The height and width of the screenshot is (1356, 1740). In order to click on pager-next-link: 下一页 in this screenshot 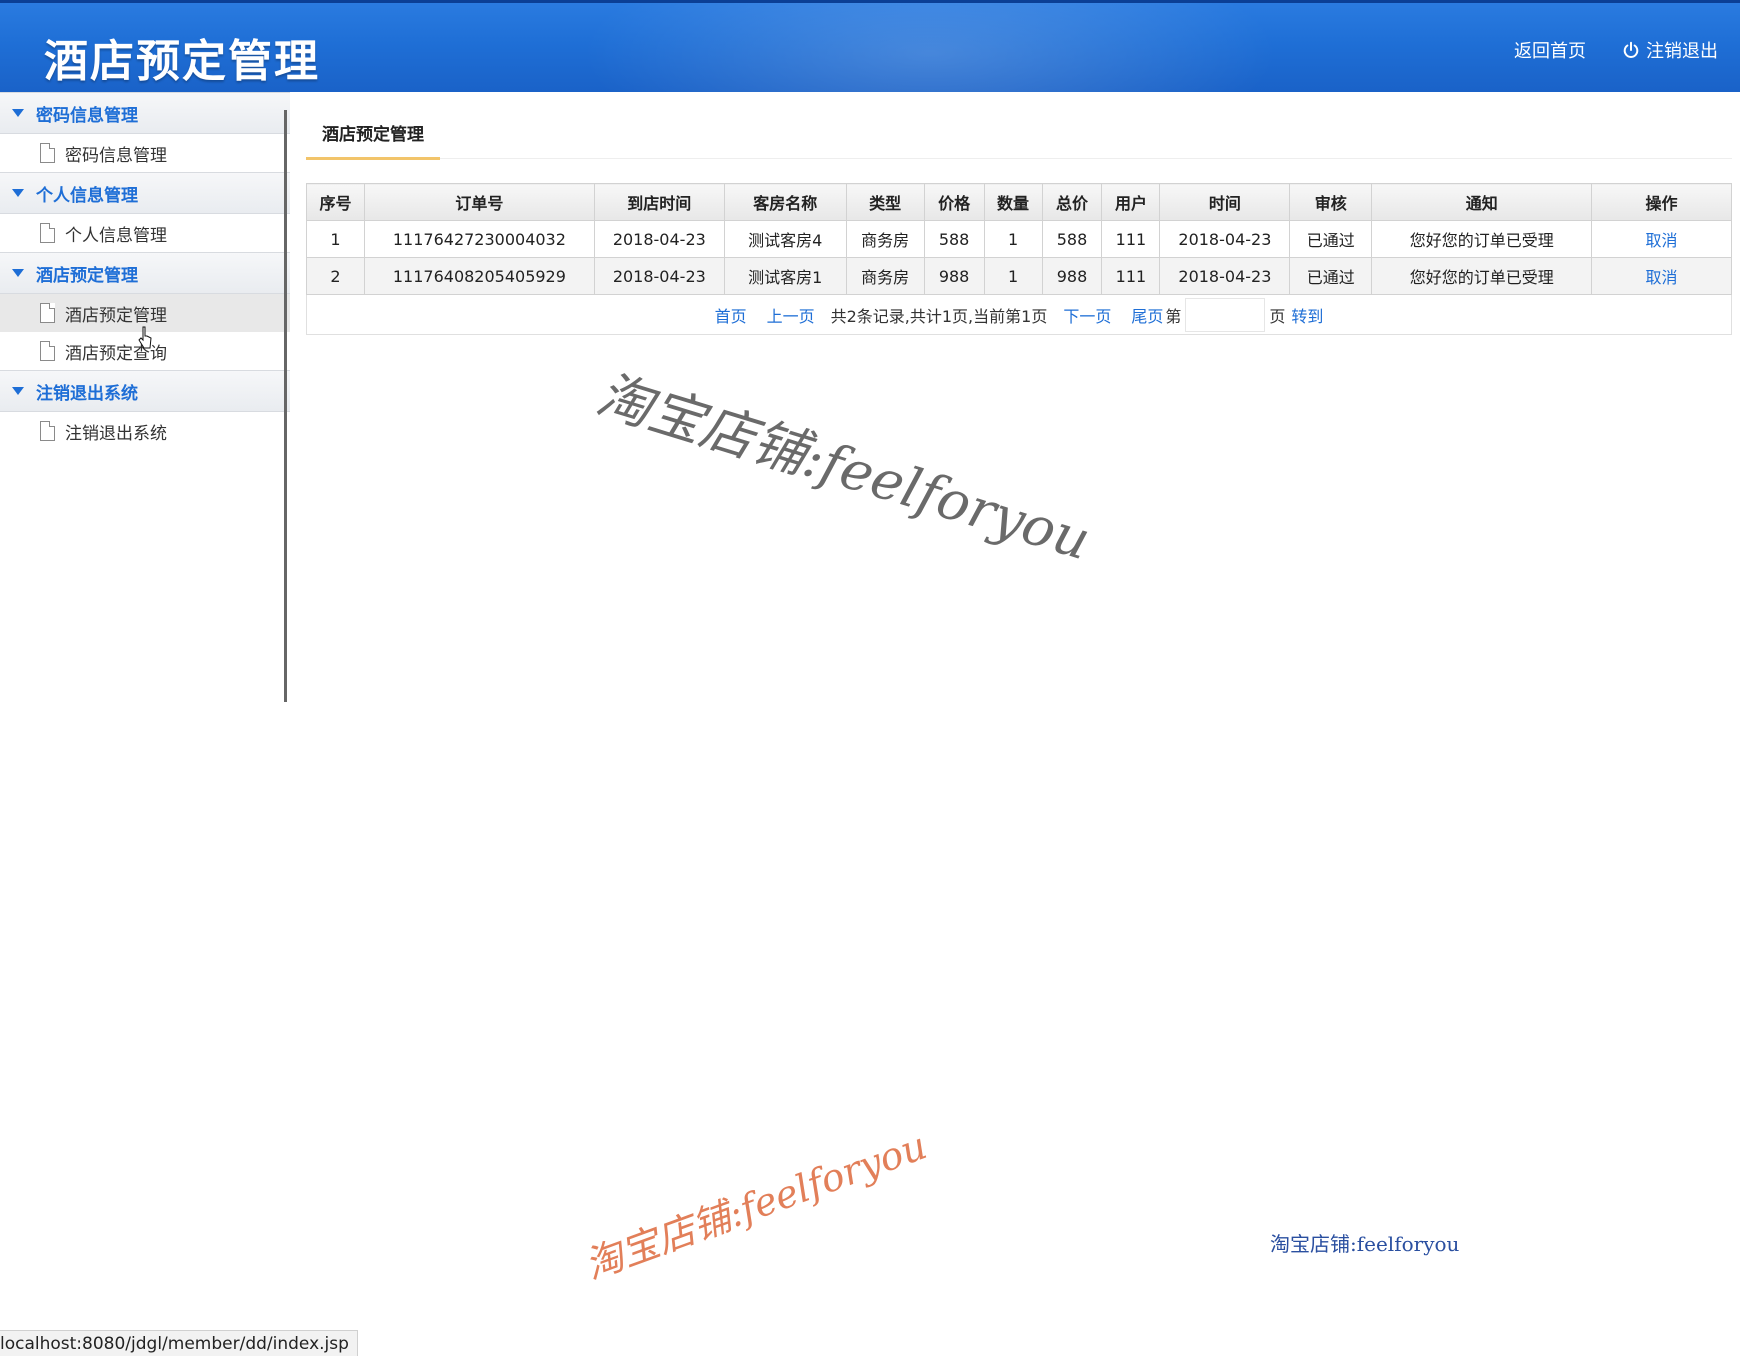, I will do `click(1087, 315)`.